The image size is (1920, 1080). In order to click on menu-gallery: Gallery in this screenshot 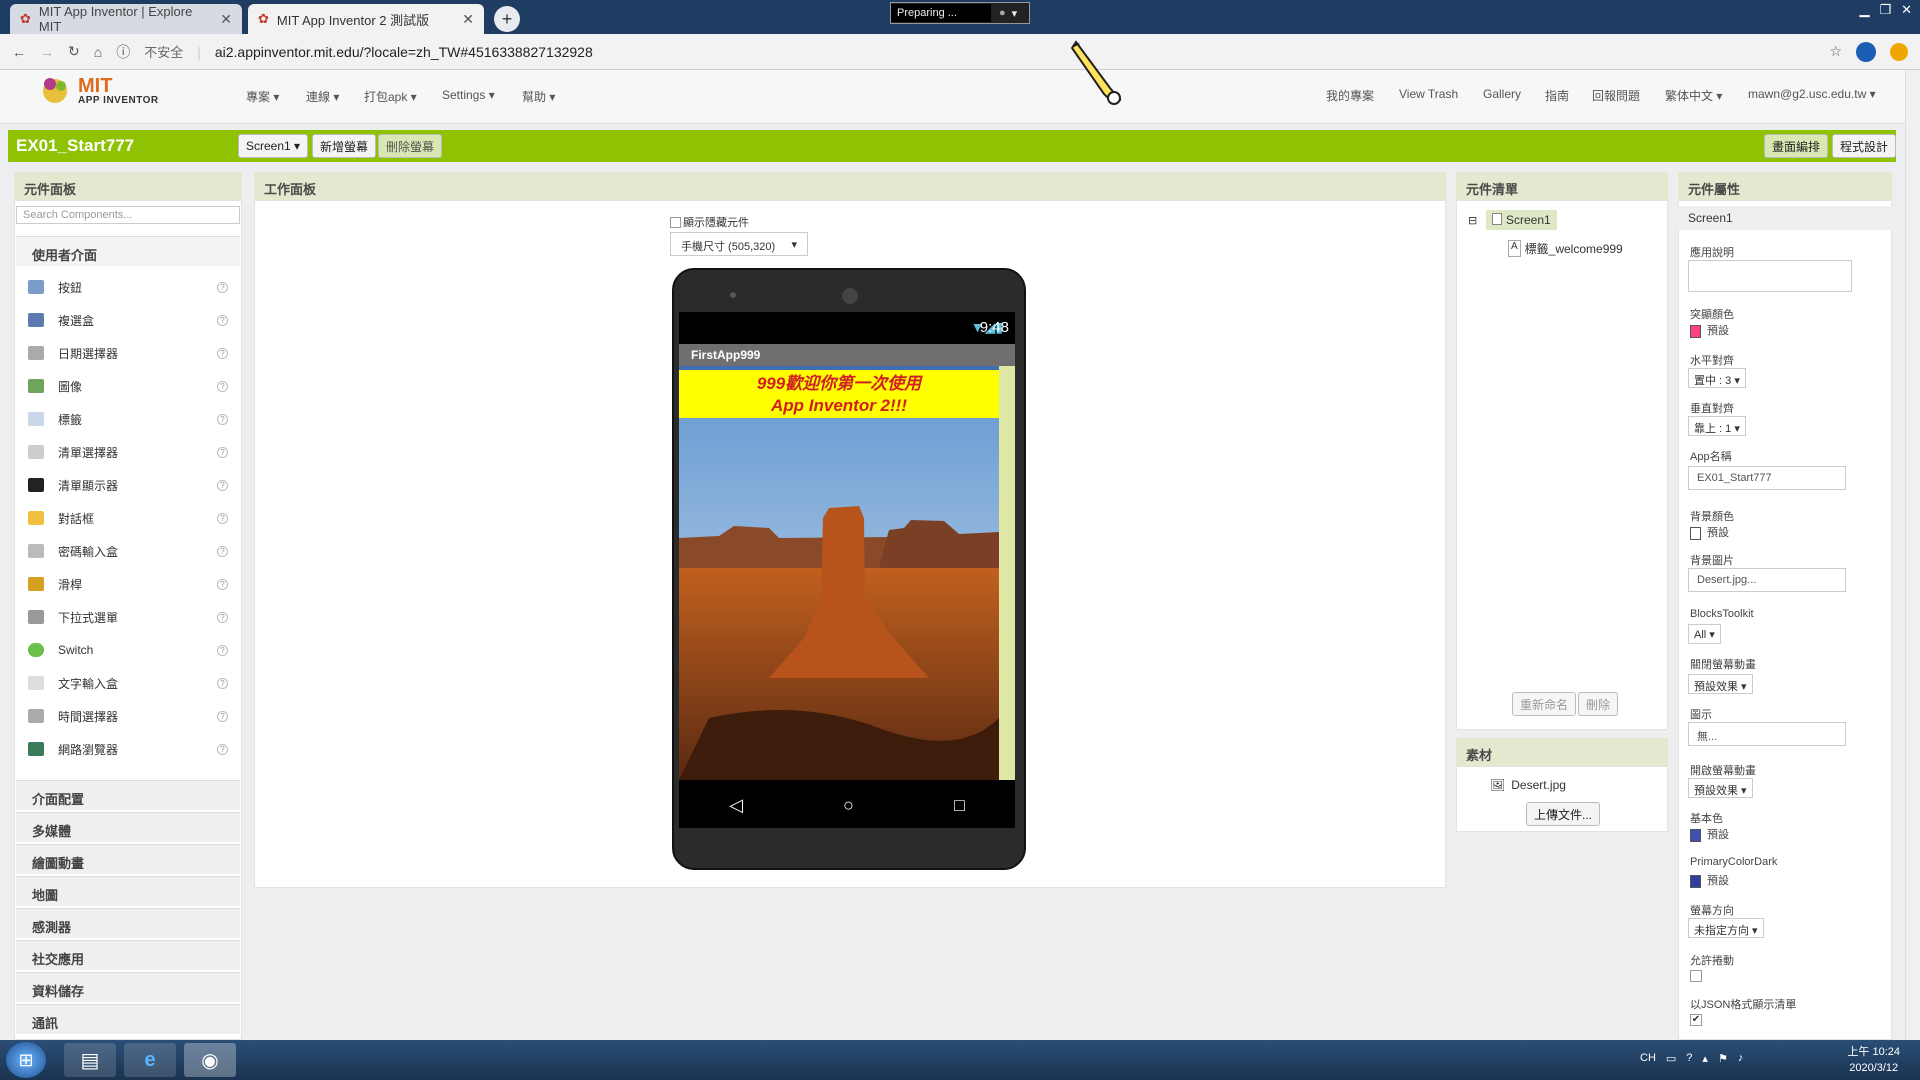, I will do `click(1502, 94)`.